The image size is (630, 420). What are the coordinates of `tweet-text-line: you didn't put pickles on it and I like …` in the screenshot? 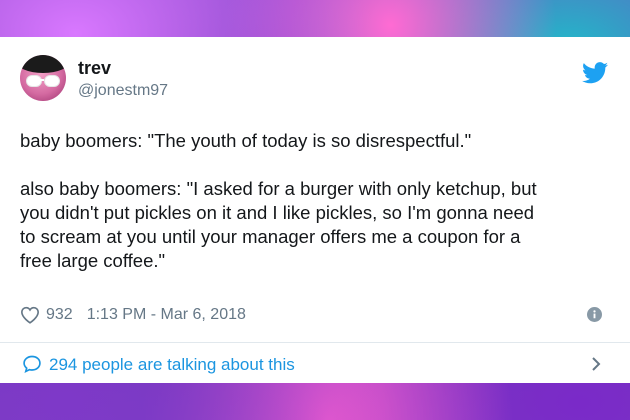 It's located at (277, 212).